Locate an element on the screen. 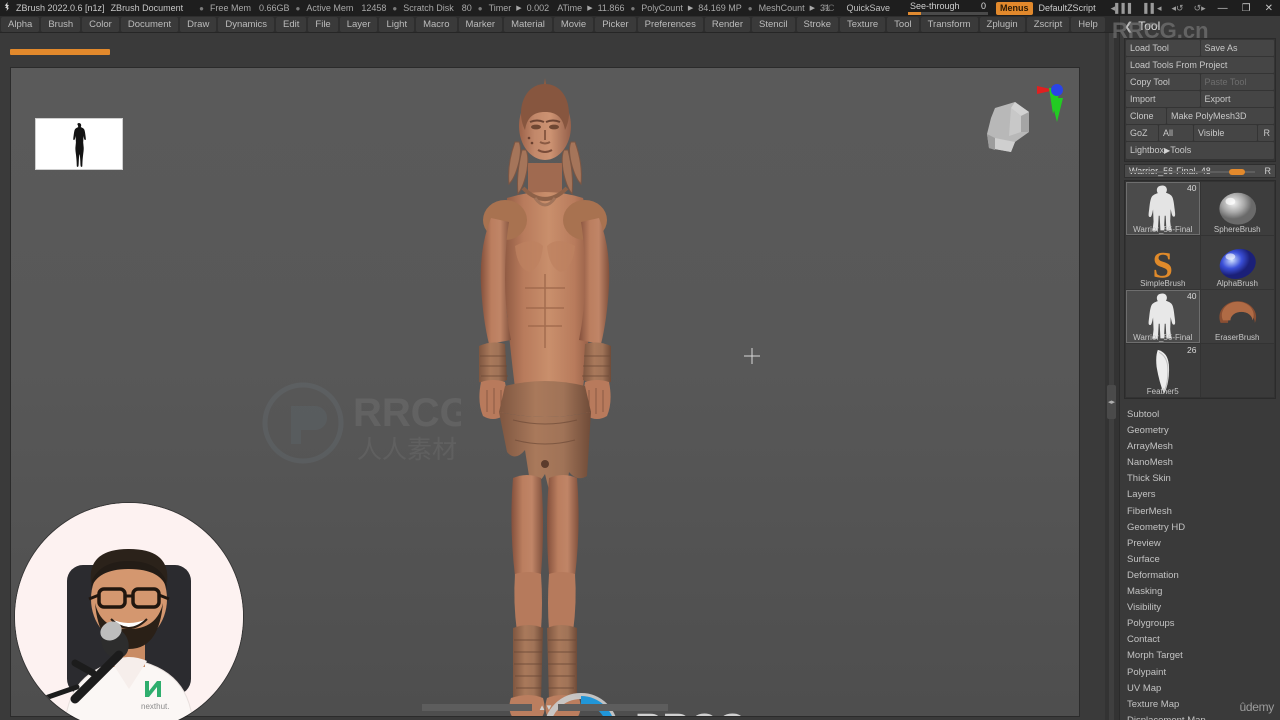 The width and height of the screenshot is (1280, 720). subpalette-preview: Preview is located at coordinates (1203, 544).